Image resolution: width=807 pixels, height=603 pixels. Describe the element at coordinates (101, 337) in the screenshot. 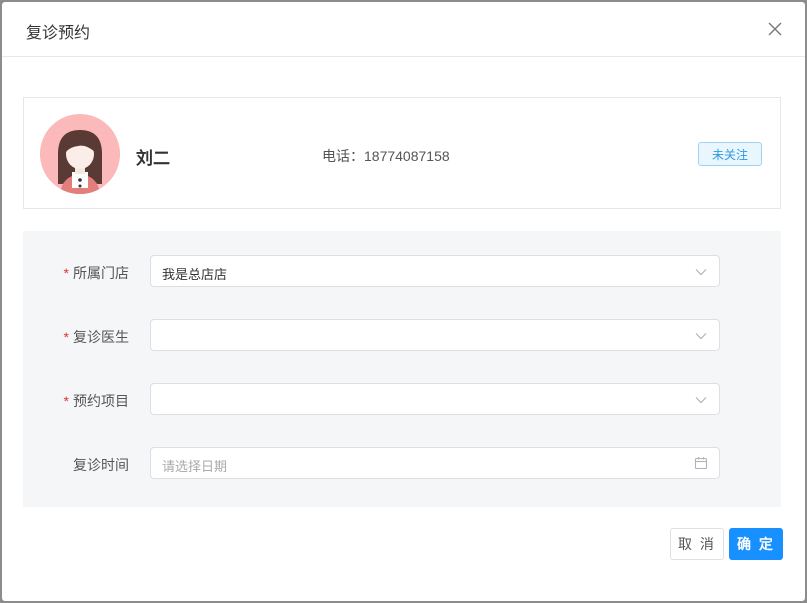

I see `doctor-label-text: 复诊医生` at that location.